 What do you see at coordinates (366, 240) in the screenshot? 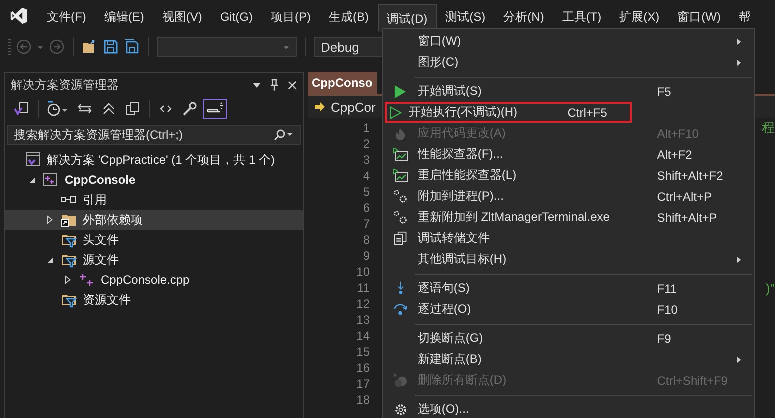
I see `line-number: 8` at bounding box center [366, 240].